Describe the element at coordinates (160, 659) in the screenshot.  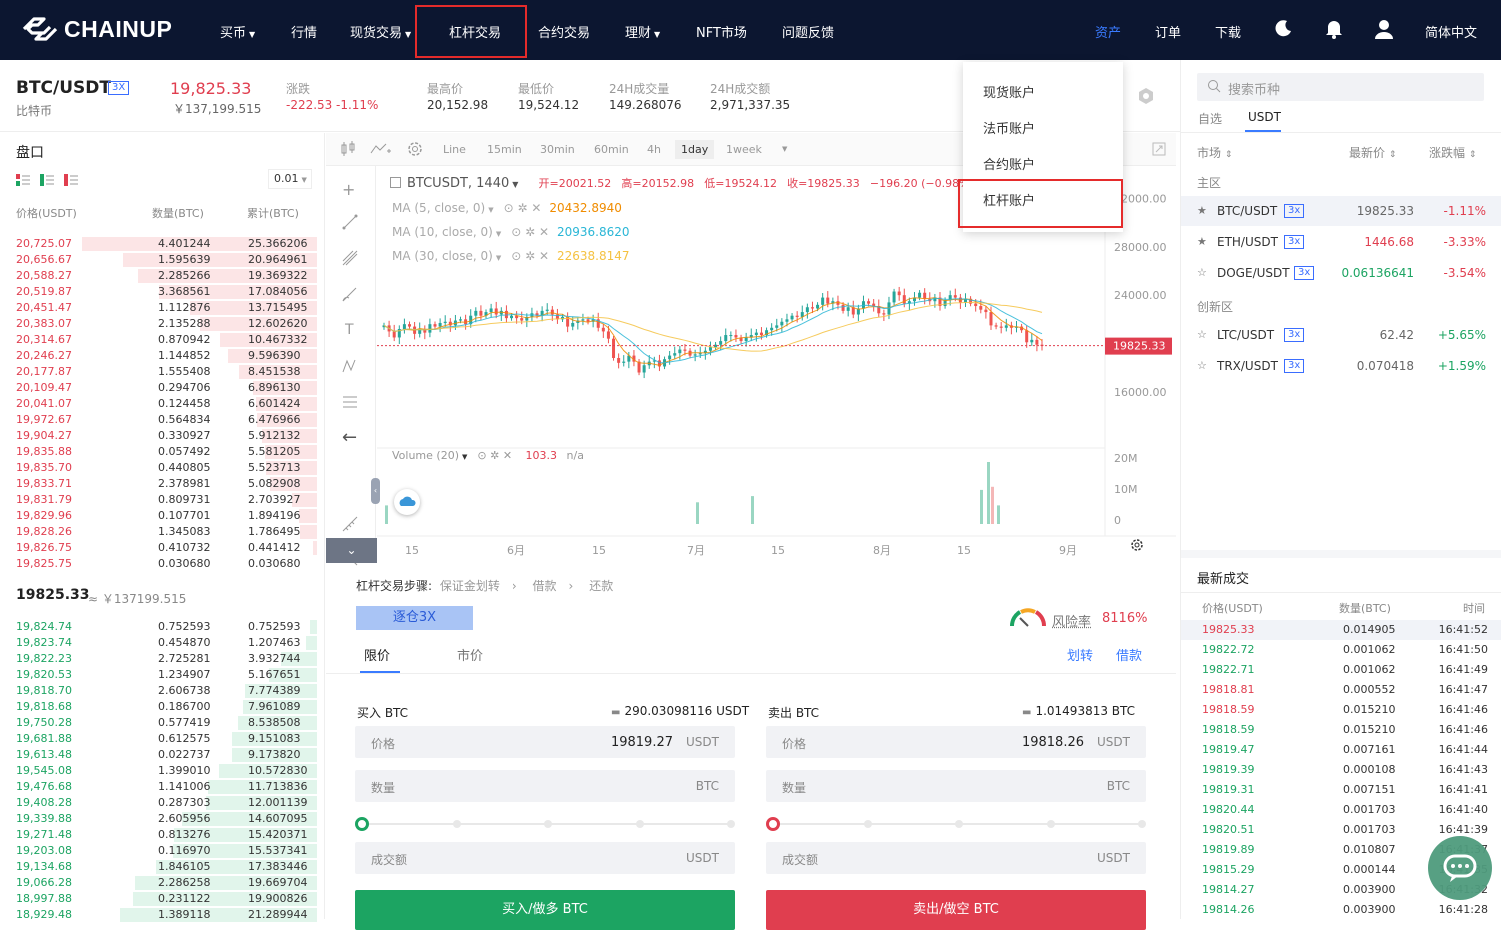
I see `bid-row: 19,822.23 2.725281 3.932744` at that location.